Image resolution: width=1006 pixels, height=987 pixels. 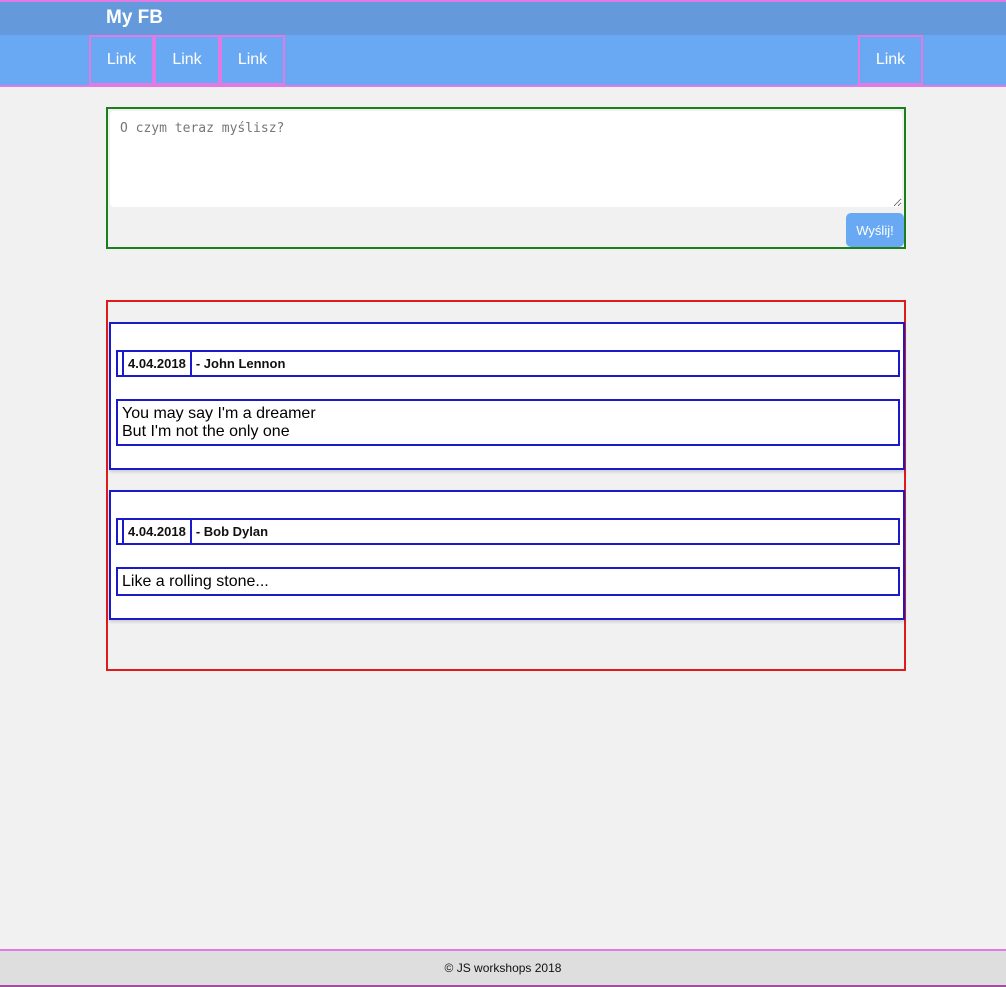 What do you see at coordinates (134, 18) in the screenshot?
I see `brand-title: My FB` at bounding box center [134, 18].